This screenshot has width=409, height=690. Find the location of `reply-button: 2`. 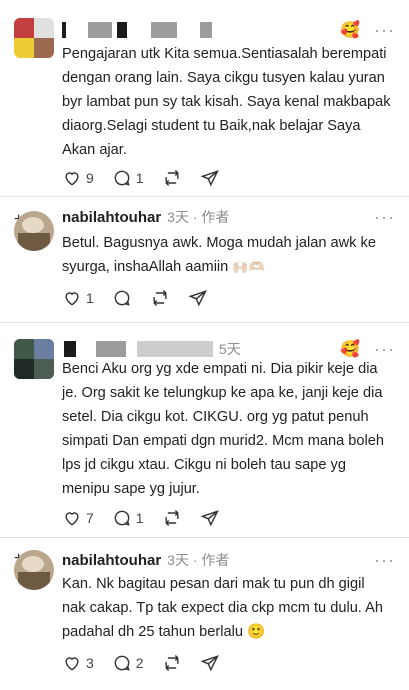

reply-button: 2 is located at coordinates (128, 663).